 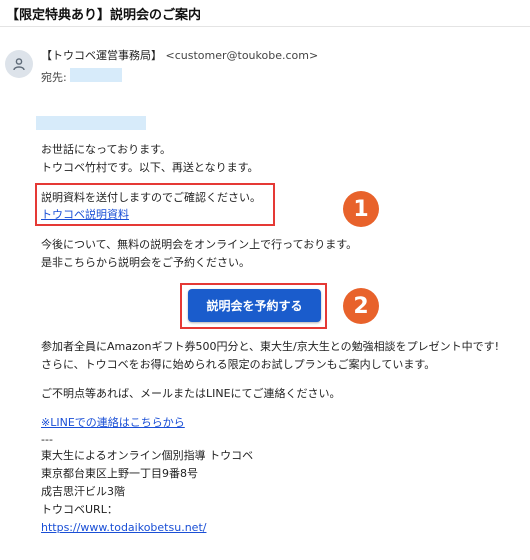 I want to click on reserve-seminar-button: 説明会を予約する, so click(x=254, y=305).